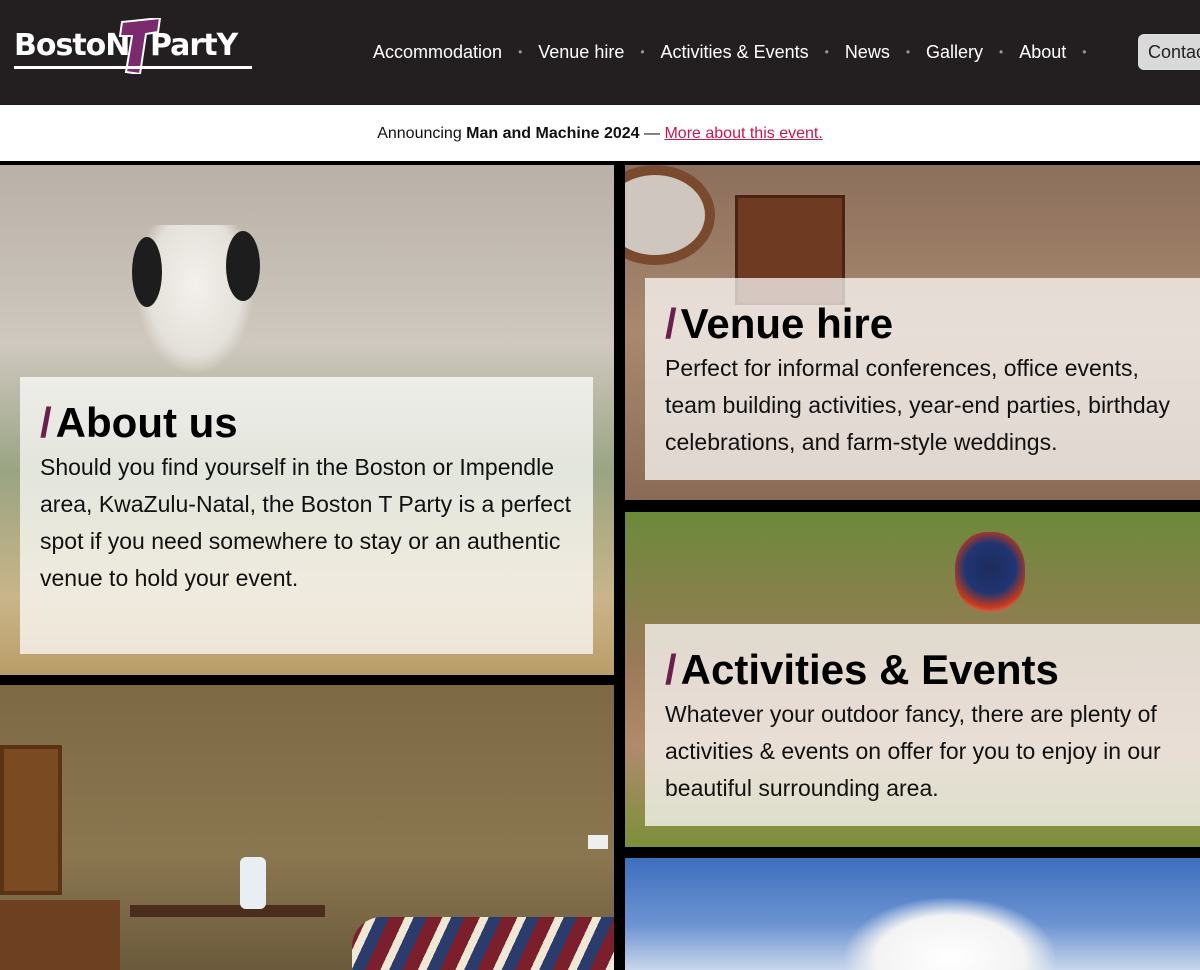  What do you see at coordinates (243, 266) in the screenshot?
I see `dog-ear-right` at bounding box center [243, 266].